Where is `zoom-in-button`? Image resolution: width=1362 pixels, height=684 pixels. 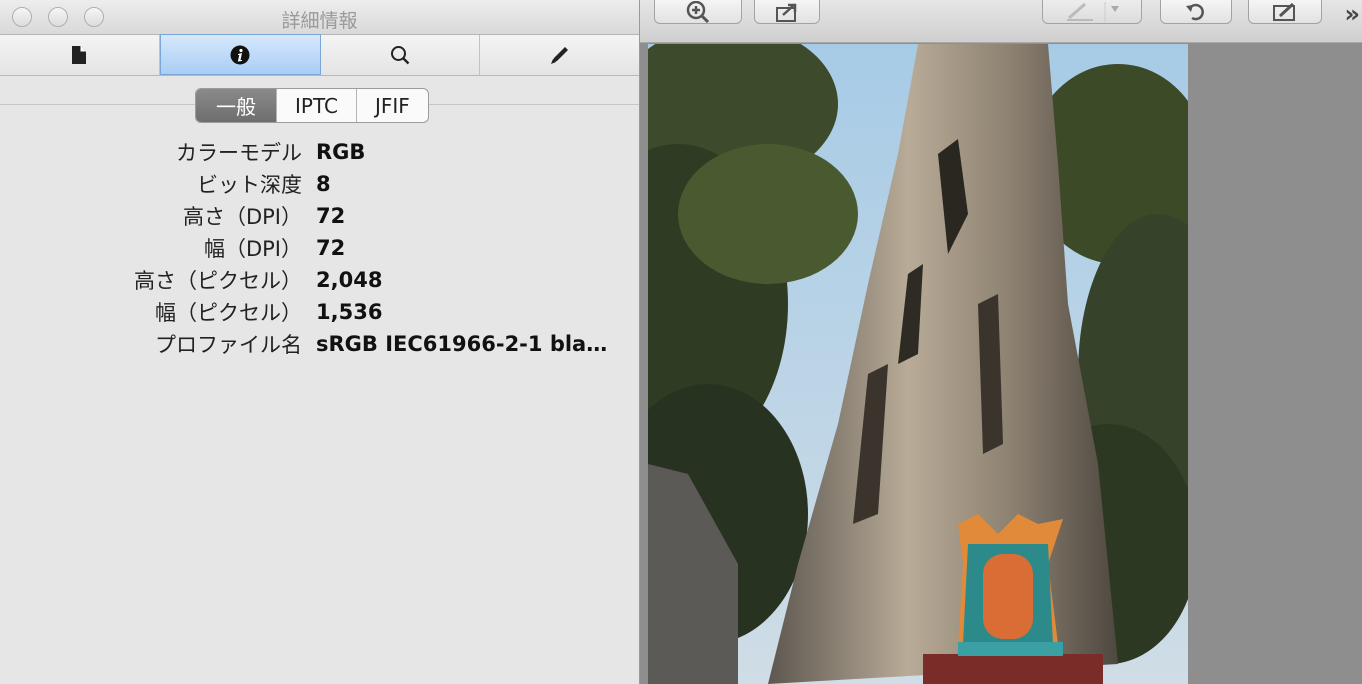 zoom-in-button is located at coordinates (698, 12).